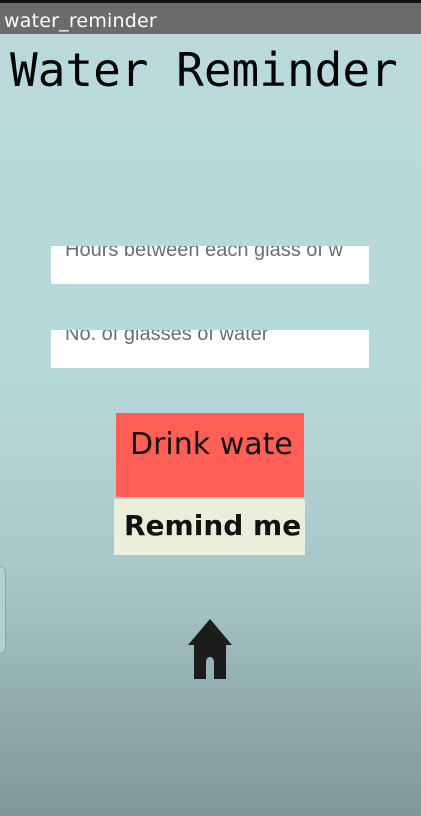 The height and width of the screenshot is (816, 421). I want to click on hours-between-glasses-input: Hours between each glass of w, so click(210, 265).